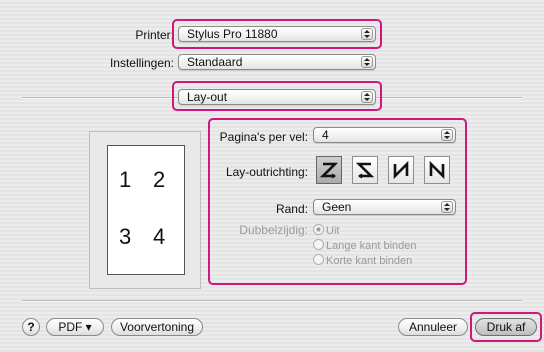  I want to click on preview-page-4: 4, so click(159, 236).